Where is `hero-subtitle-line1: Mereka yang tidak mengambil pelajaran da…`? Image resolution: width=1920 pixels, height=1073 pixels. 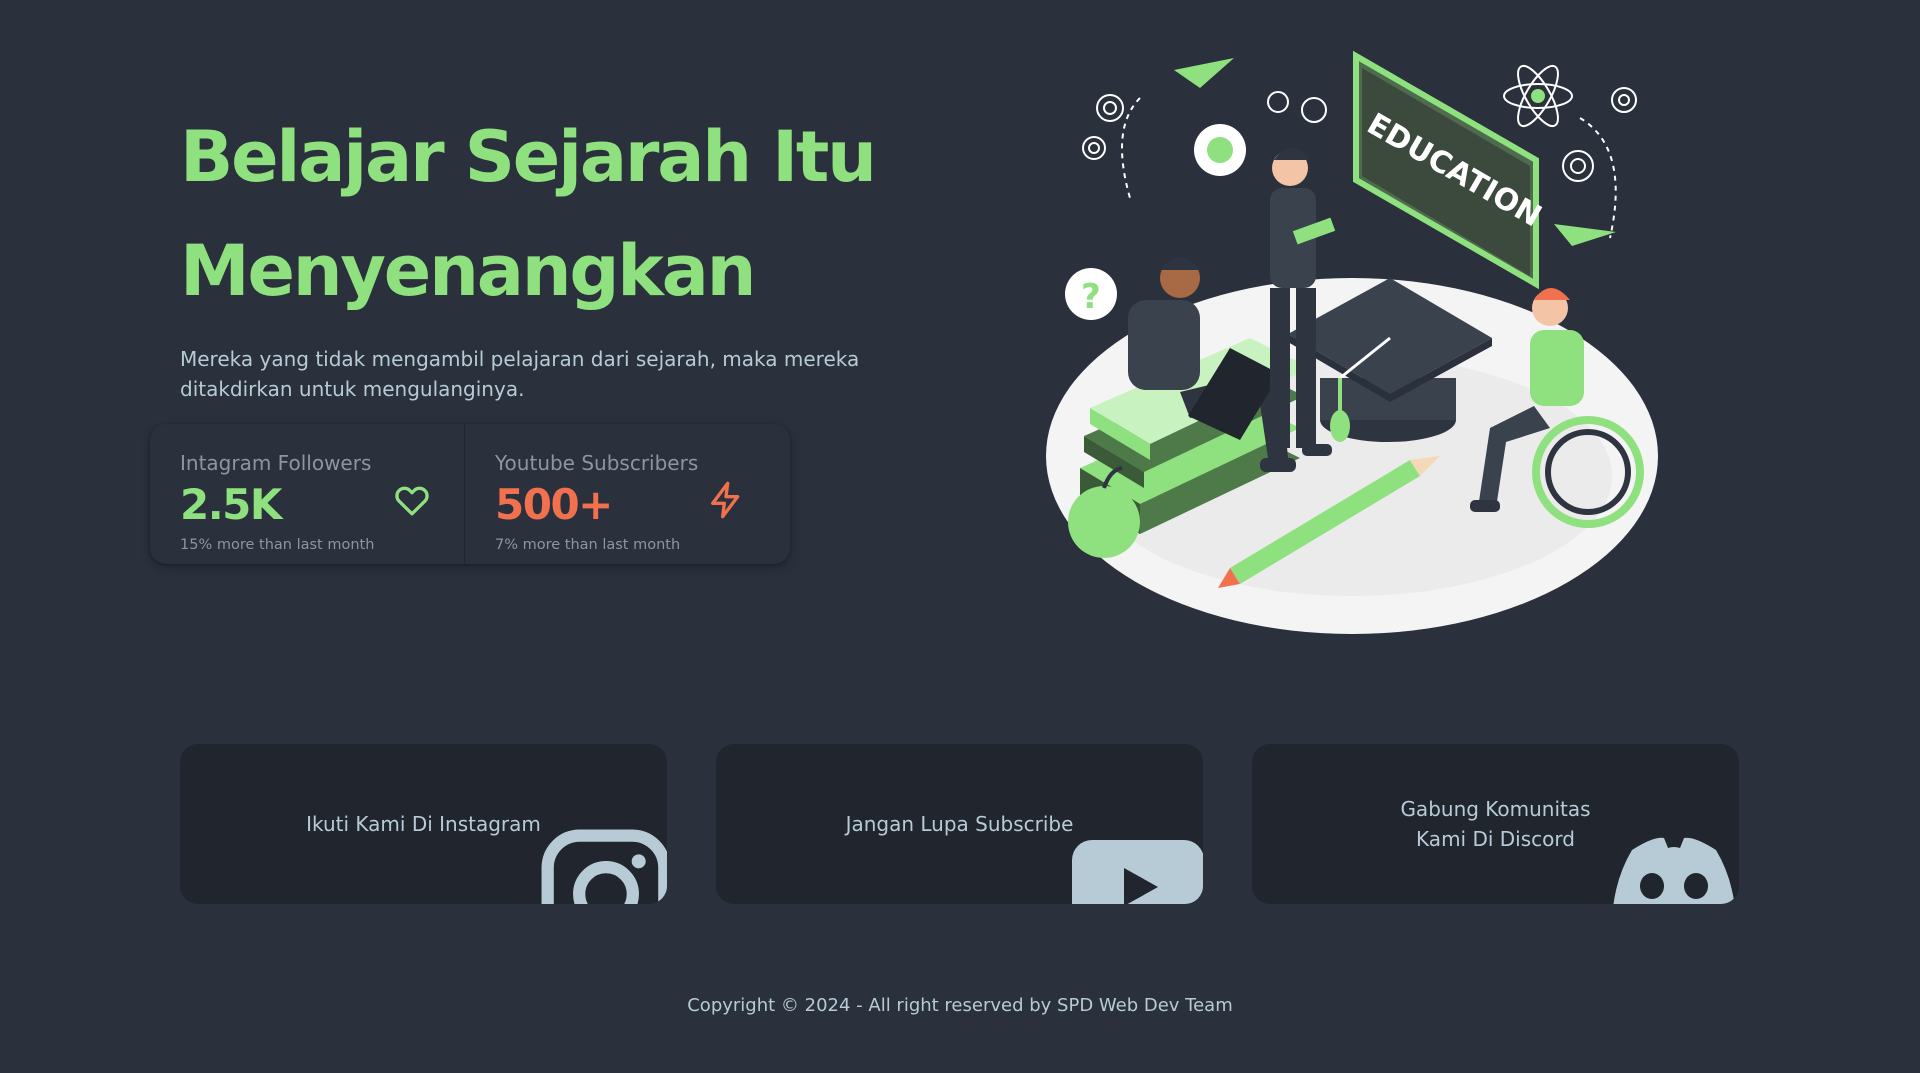
hero-subtitle-line1: Mereka yang tidak mengambil pelajaran da… is located at coordinates (520, 359).